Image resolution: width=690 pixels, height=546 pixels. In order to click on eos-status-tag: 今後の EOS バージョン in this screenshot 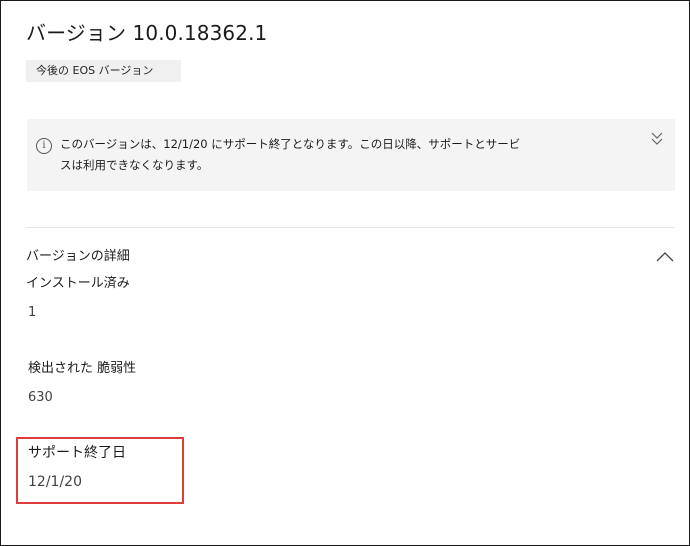, I will do `click(103, 71)`.